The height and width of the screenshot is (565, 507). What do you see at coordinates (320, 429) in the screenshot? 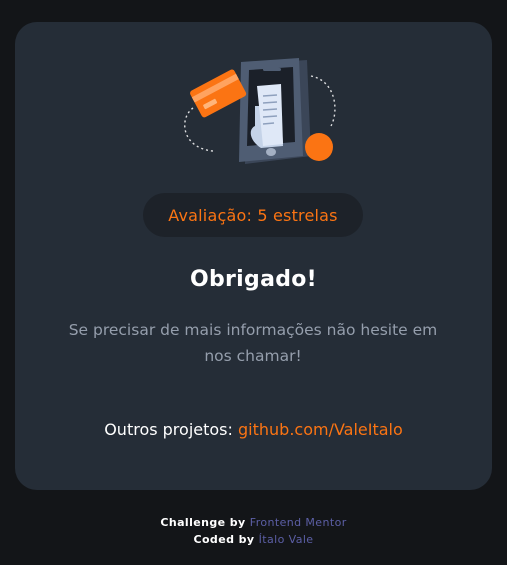
I see `github-link: github.com/ValeItalo` at bounding box center [320, 429].